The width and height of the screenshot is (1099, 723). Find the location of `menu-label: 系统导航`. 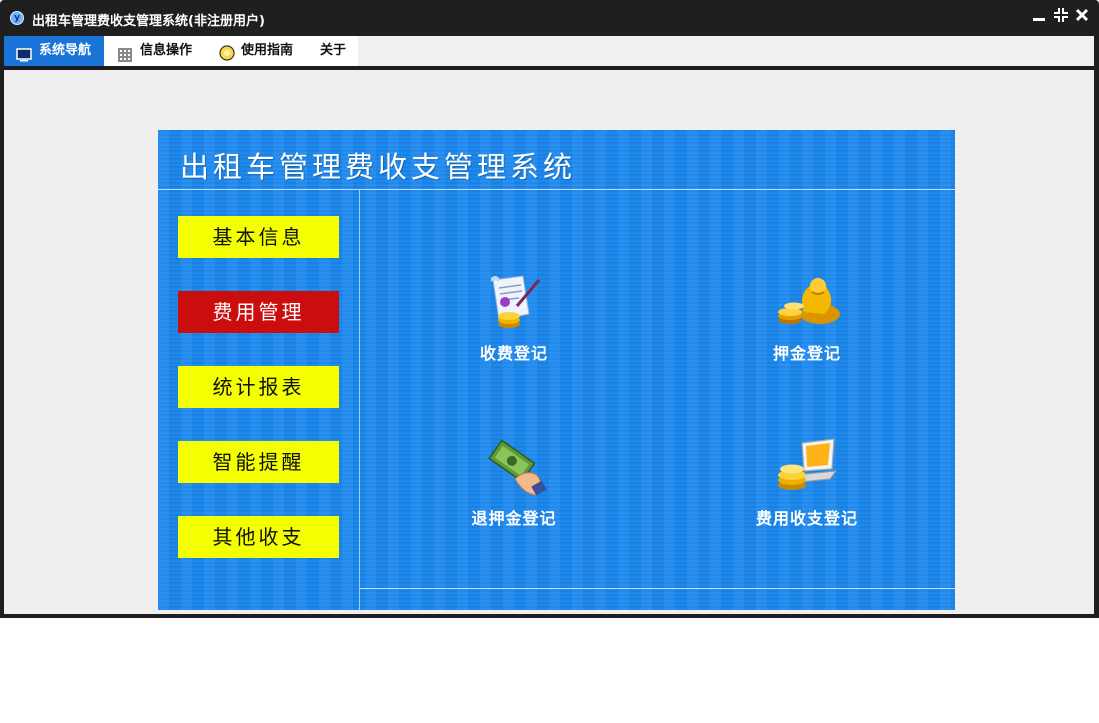

menu-label: 系统导航 is located at coordinates (65, 50).